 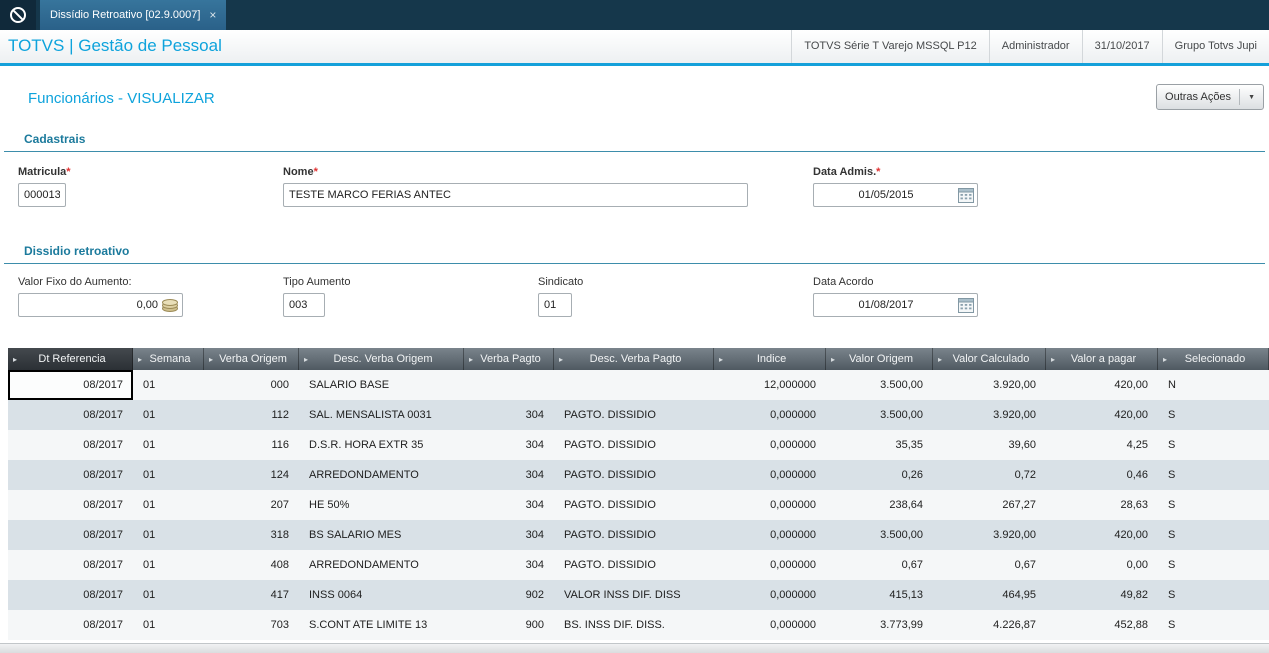 I want to click on grid-cell: 4,25, so click(x=1102, y=445).